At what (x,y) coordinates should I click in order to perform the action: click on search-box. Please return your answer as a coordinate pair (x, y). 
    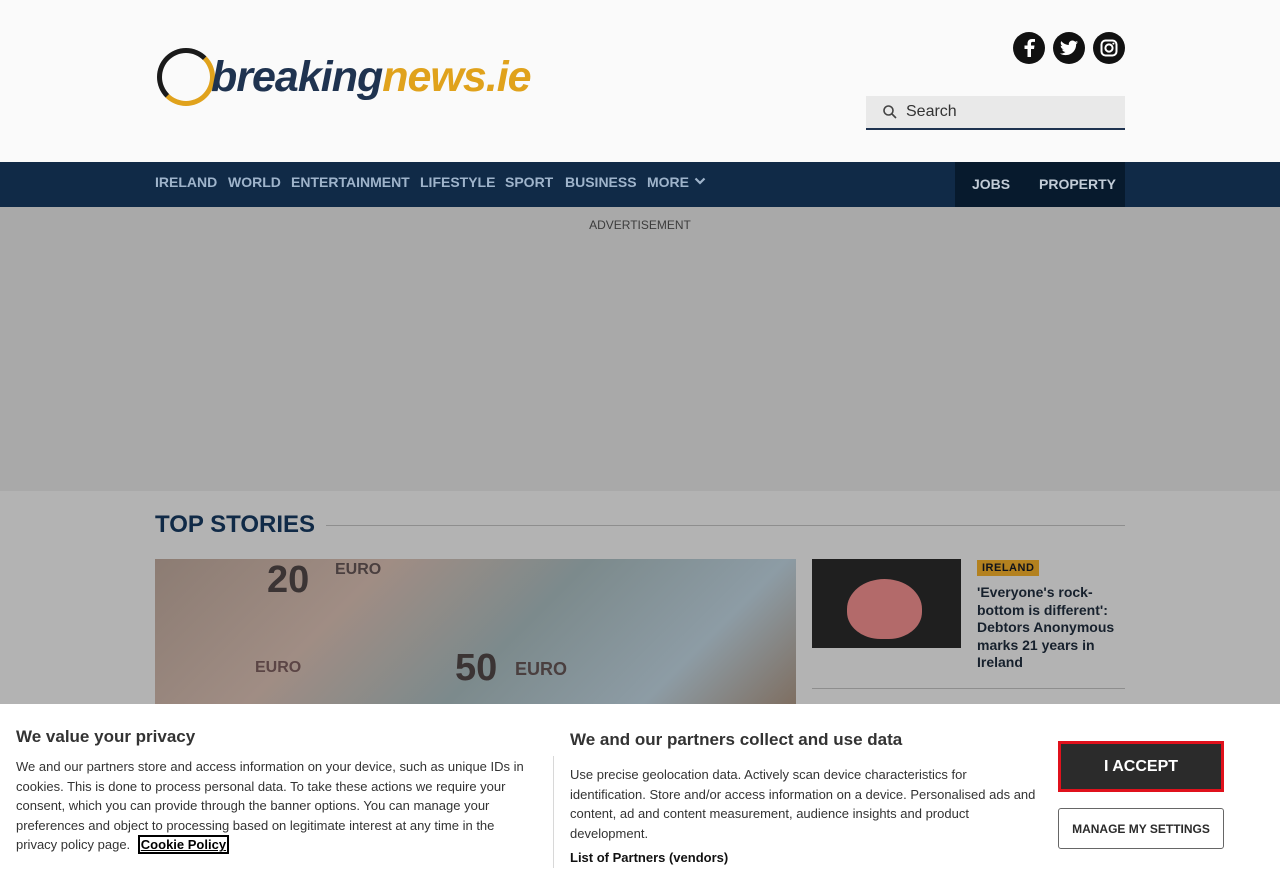
    Looking at the image, I should click on (995, 113).